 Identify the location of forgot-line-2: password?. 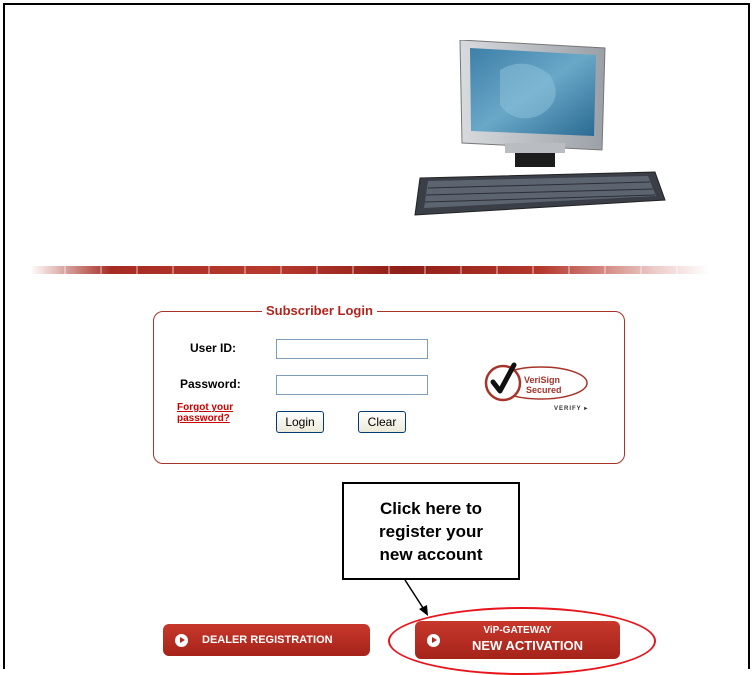
(203, 418).